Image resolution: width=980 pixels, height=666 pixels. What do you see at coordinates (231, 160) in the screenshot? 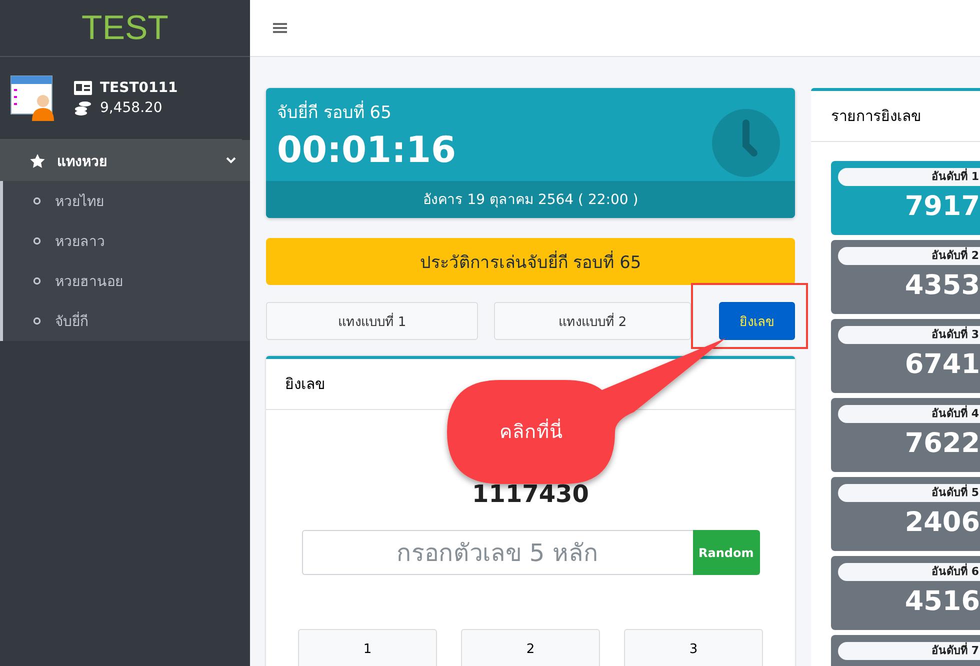
I see `chevron-icon` at bounding box center [231, 160].